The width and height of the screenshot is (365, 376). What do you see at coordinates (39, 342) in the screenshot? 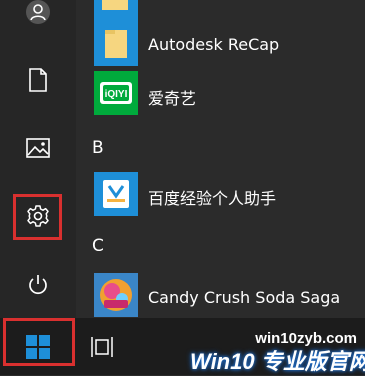
I see `start-button-highlight-box` at bounding box center [39, 342].